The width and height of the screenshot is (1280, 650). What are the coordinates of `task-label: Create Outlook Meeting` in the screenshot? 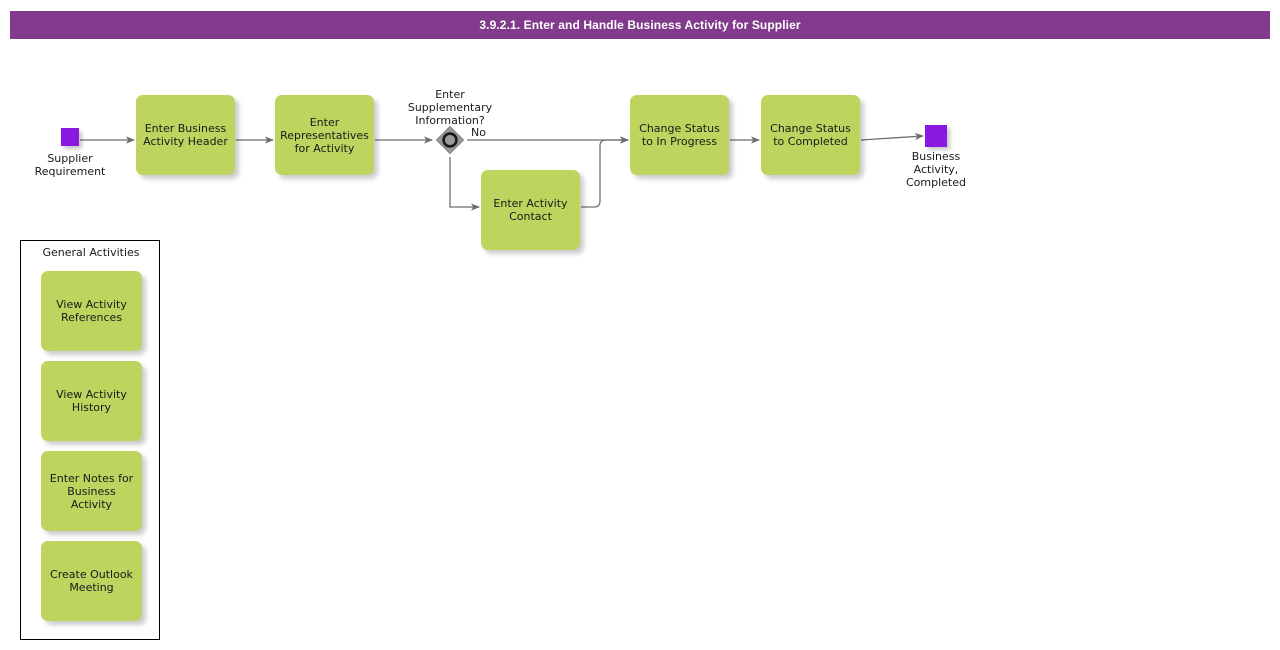 It's located at (91, 581).